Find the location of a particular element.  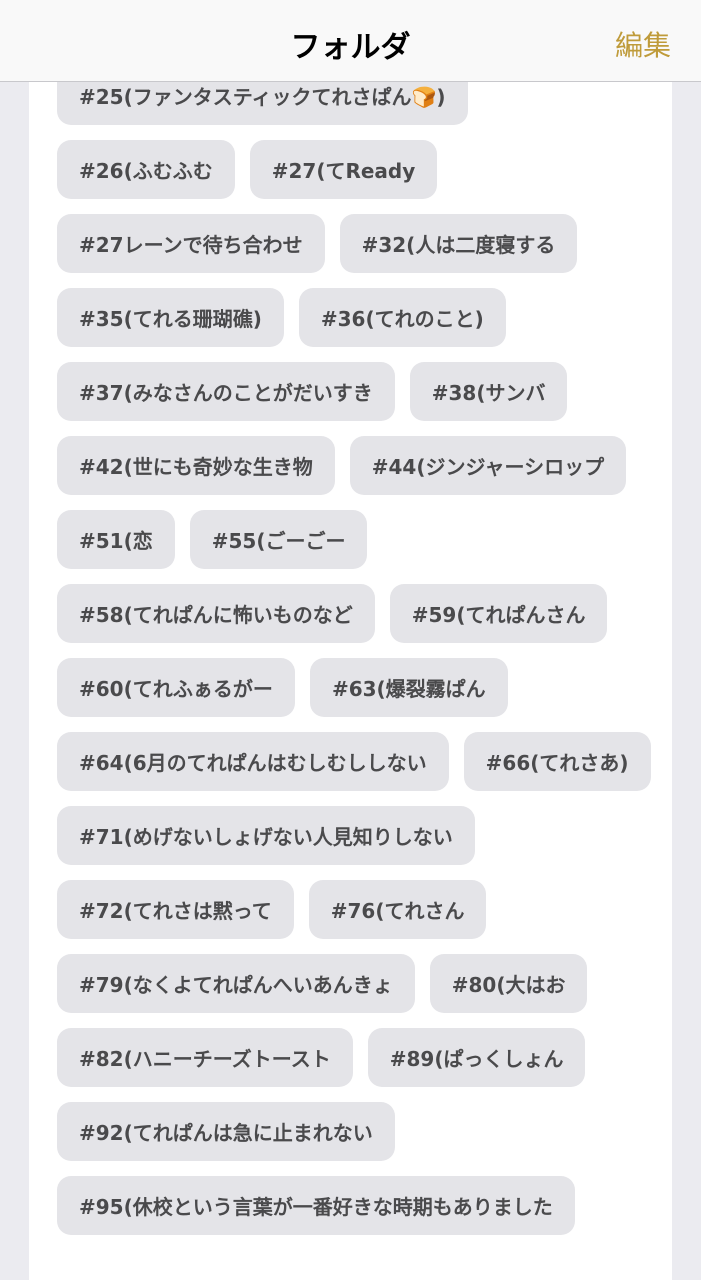

tag-chip: #26(ふむふむ is located at coordinates (146, 169).